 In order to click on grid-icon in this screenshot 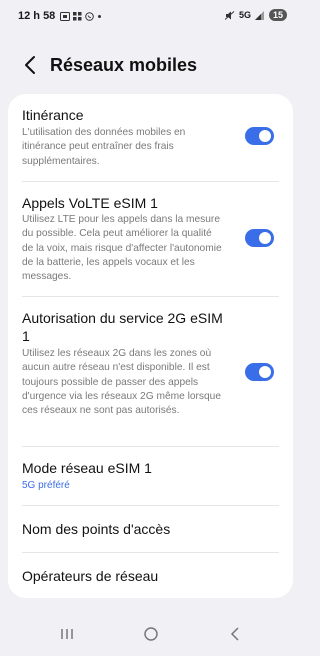, I will do `click(77, 15)`.